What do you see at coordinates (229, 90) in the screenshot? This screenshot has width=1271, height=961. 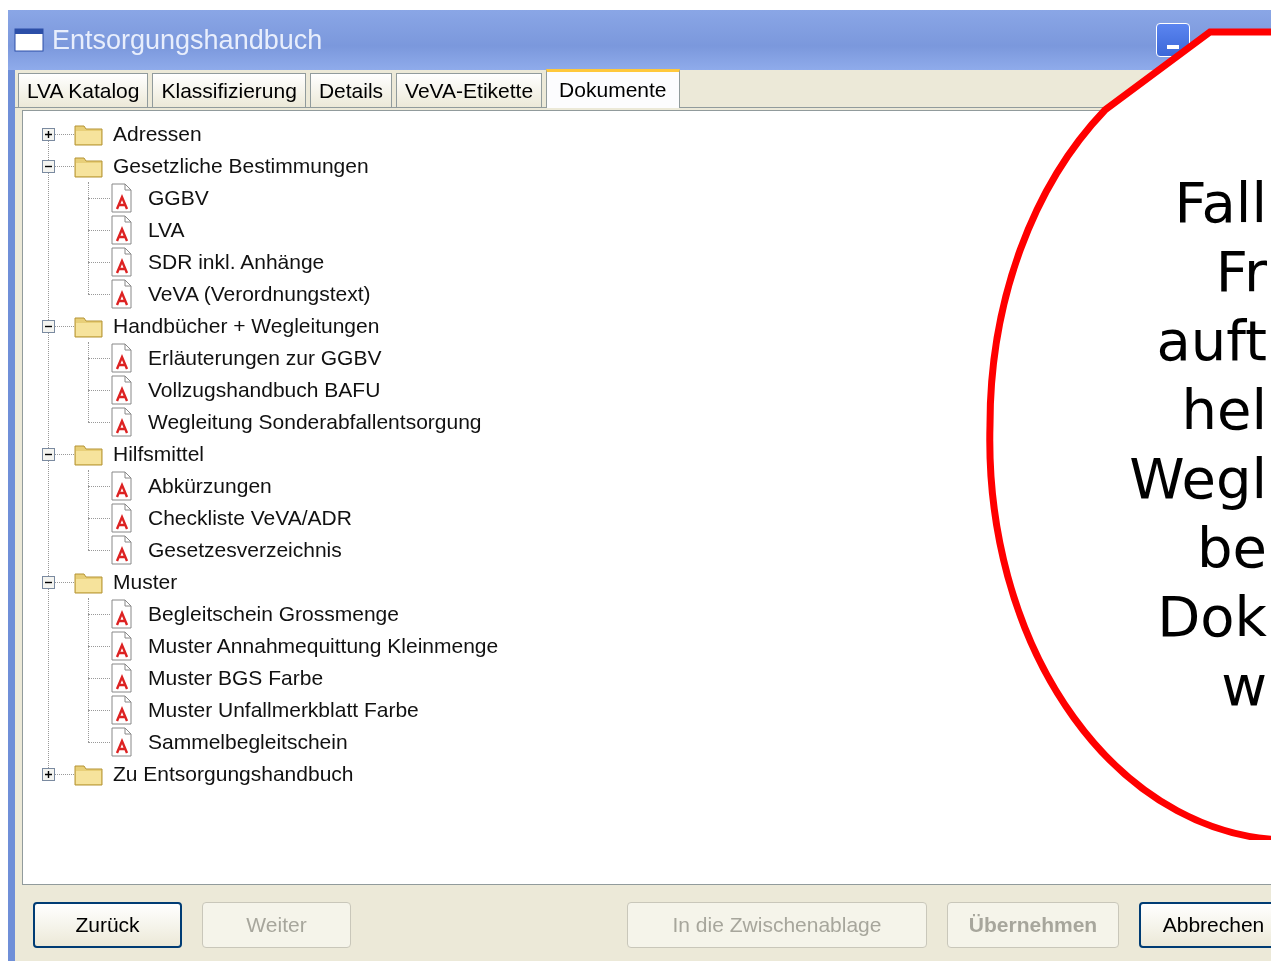 I see `tab: Klassifizierung` at bounding box center [229, 90].